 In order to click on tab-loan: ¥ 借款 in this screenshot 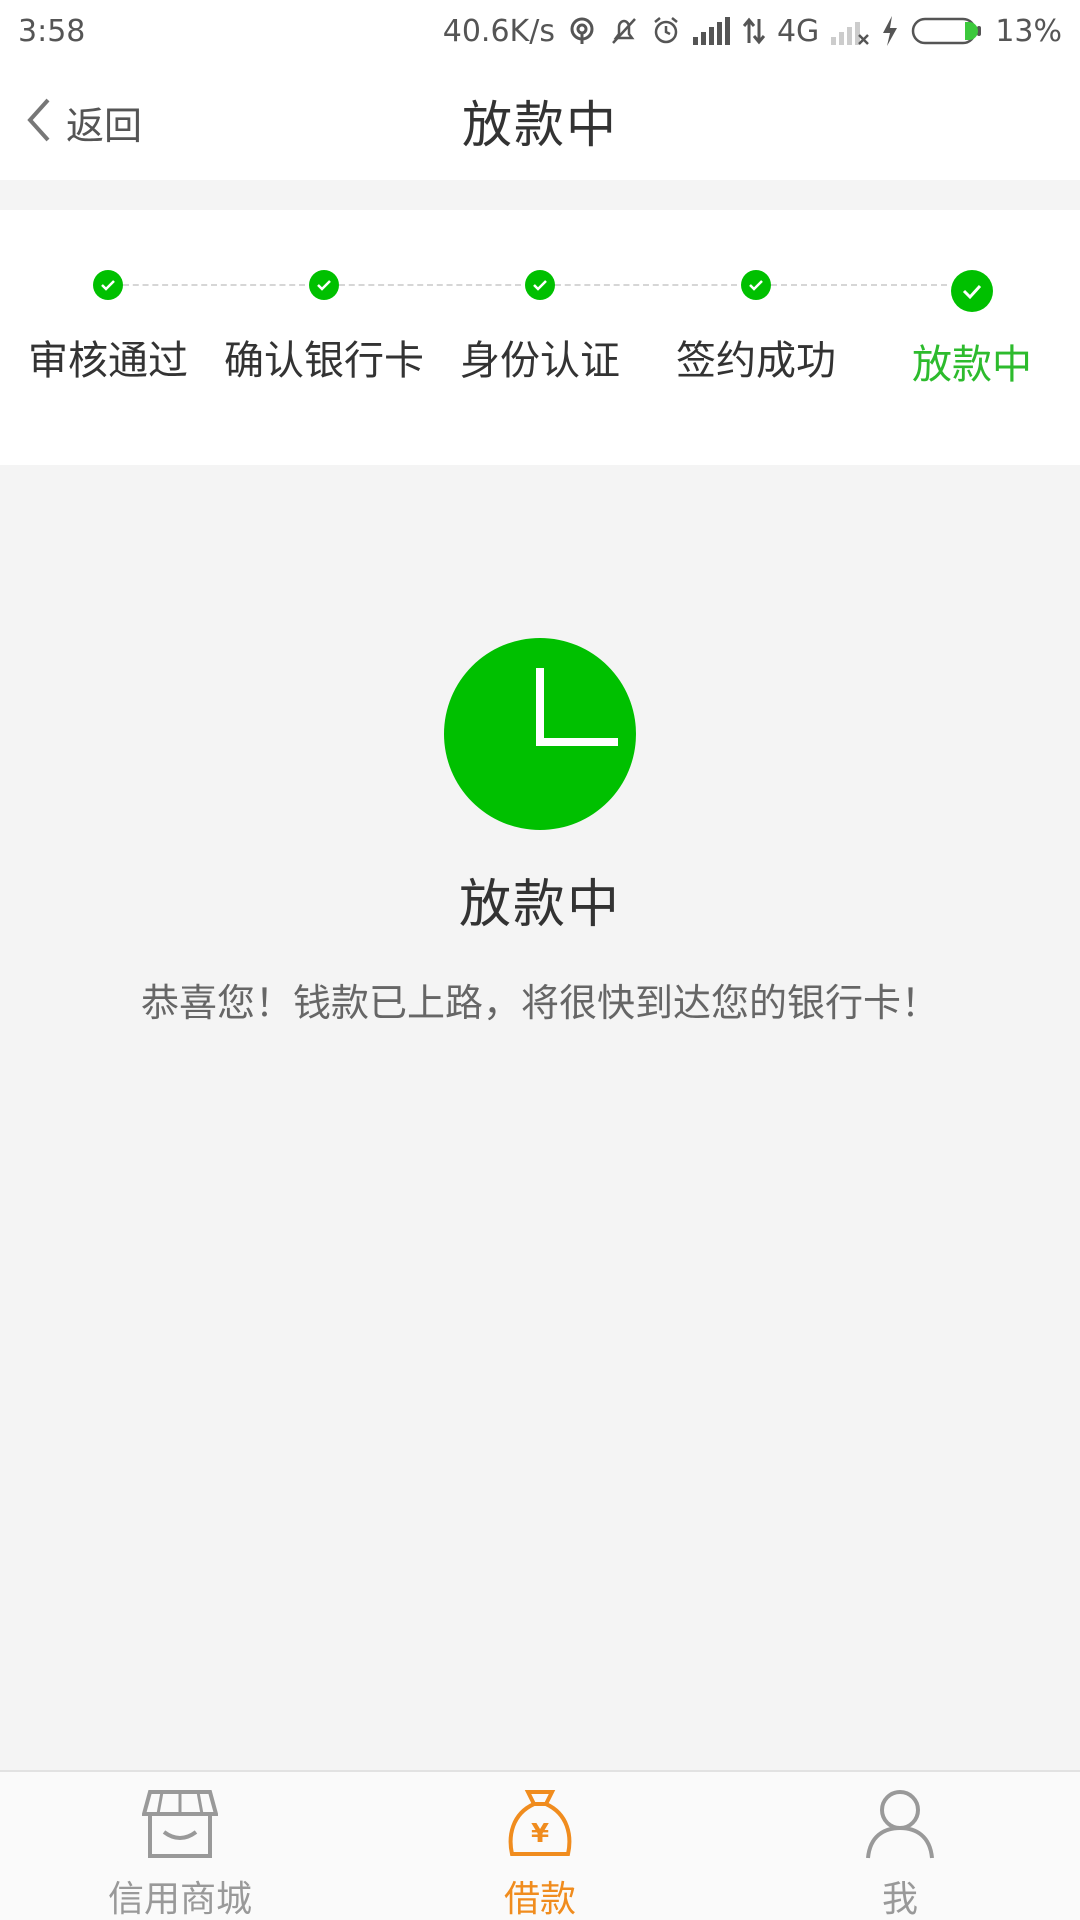, I will do `click(540, 1846)`.